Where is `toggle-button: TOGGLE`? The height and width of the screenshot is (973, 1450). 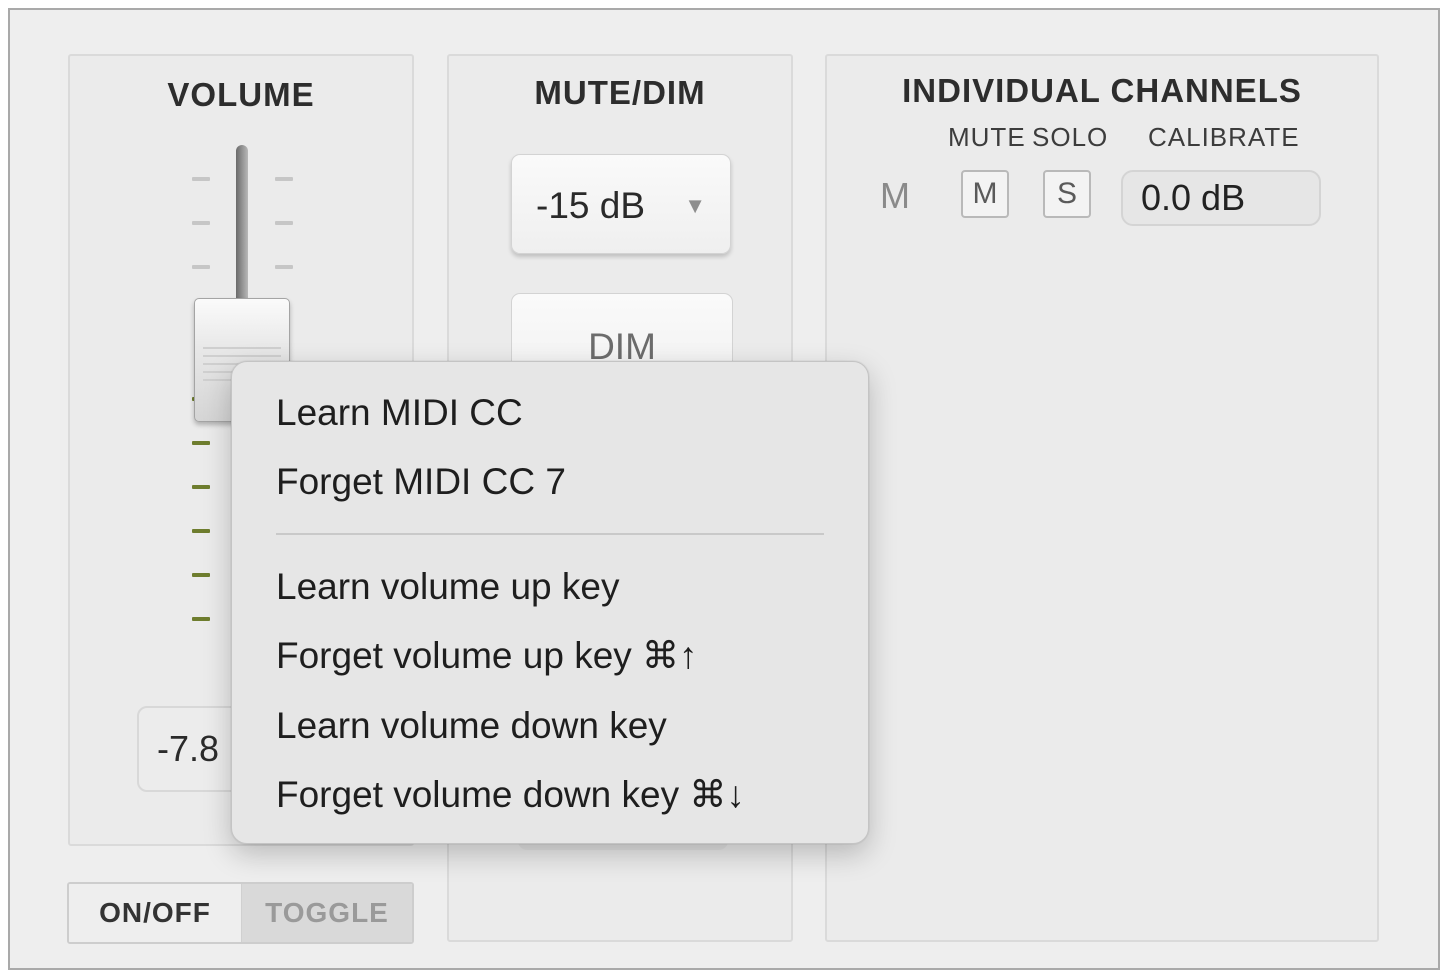
toggle-button: TOGGLE is located at coordinates (327, 913).